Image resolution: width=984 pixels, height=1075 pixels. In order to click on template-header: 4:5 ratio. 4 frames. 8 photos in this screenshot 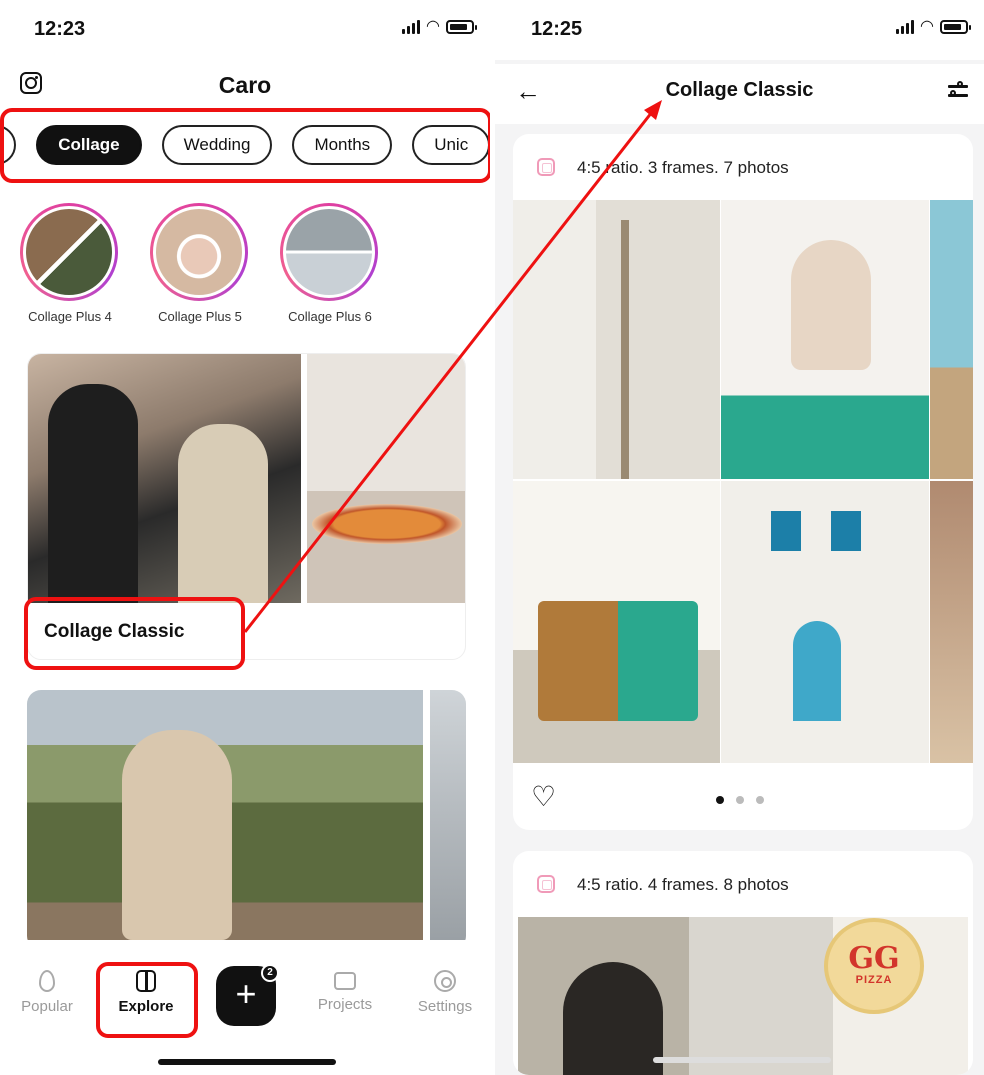, I will do `click(743, 884)`.